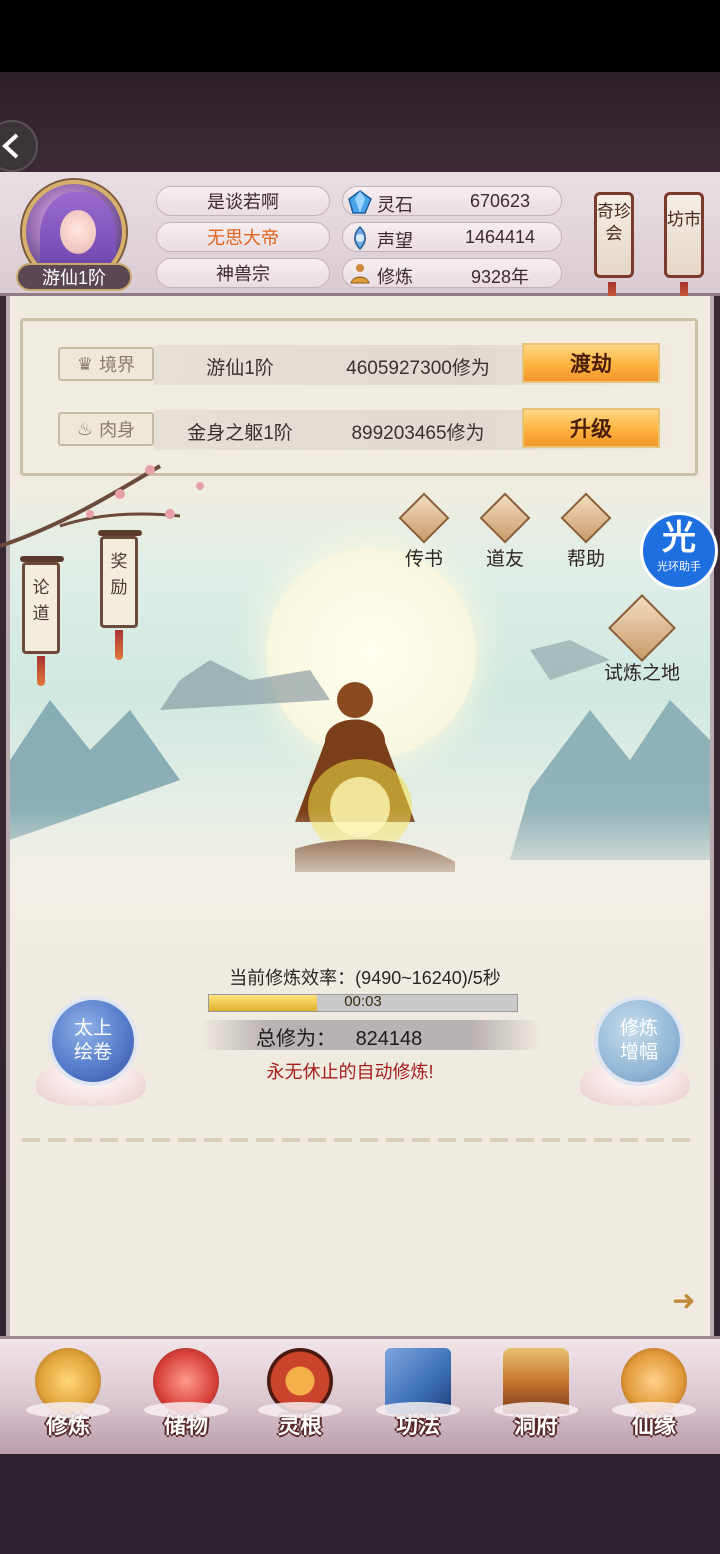  I want to click on resource-cultivation: 修炼 9328年, so click(452, 273).